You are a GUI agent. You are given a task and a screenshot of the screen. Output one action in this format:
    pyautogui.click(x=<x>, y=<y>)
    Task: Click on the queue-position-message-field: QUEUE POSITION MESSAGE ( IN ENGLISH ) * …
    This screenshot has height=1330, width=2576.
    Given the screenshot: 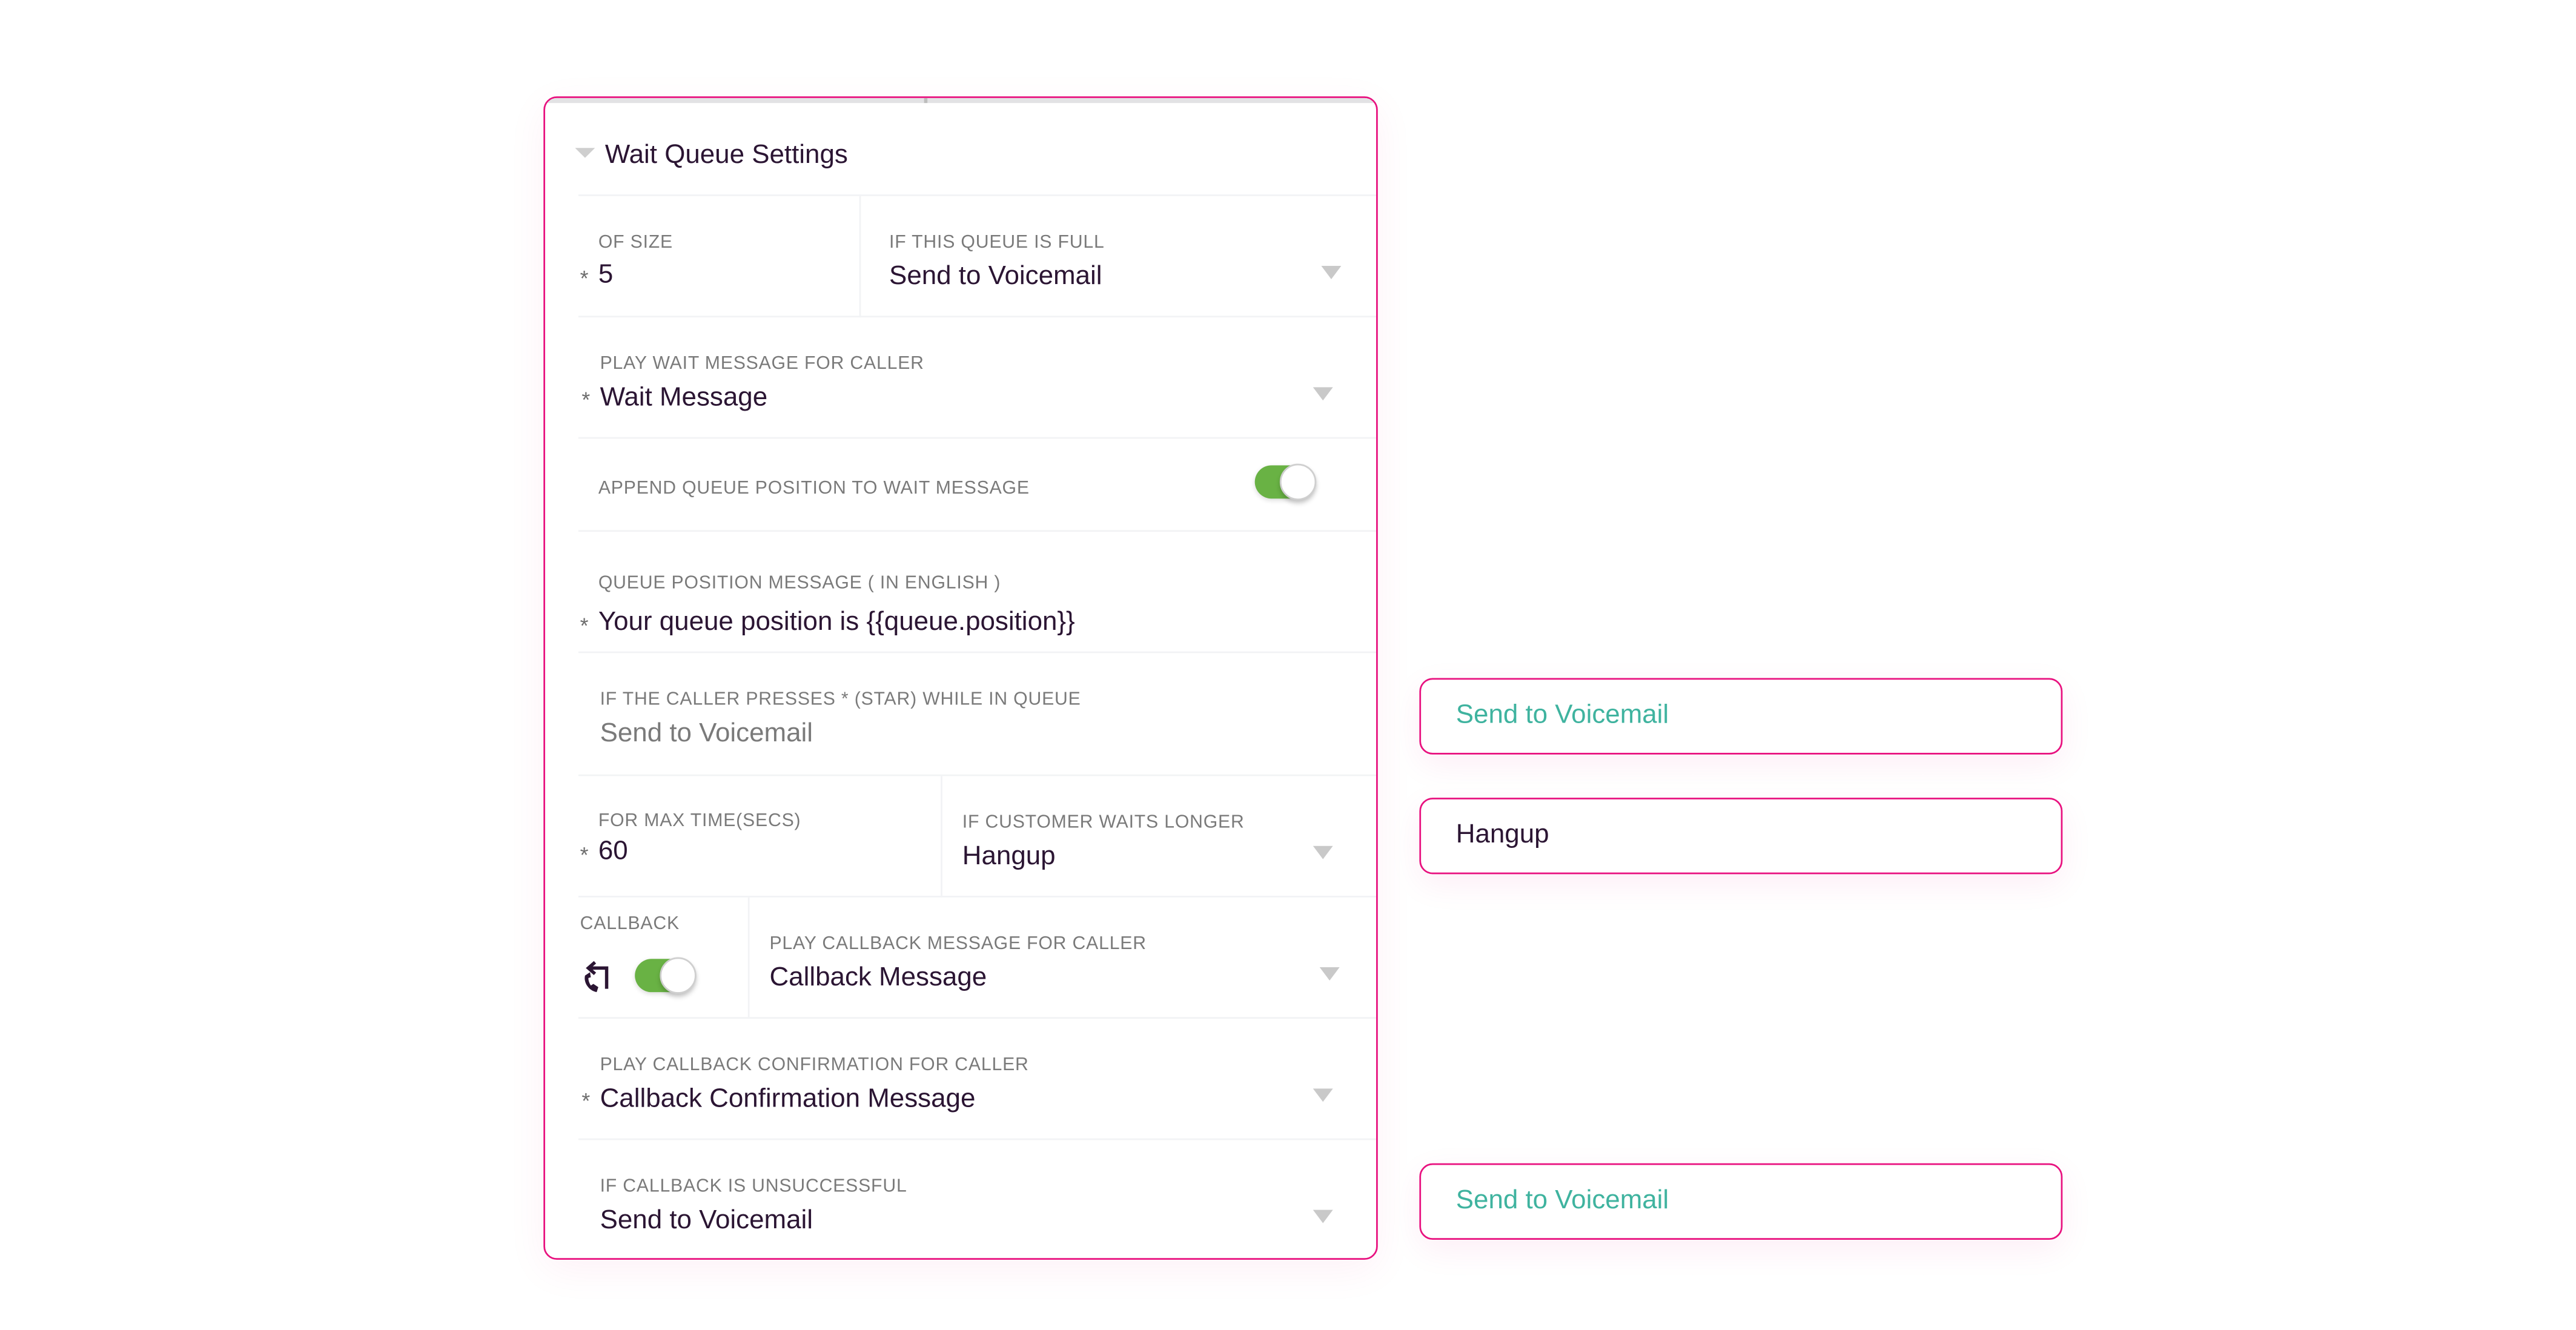 What is the action you would take?
    pyautogui.click(x=977, y=591)
    